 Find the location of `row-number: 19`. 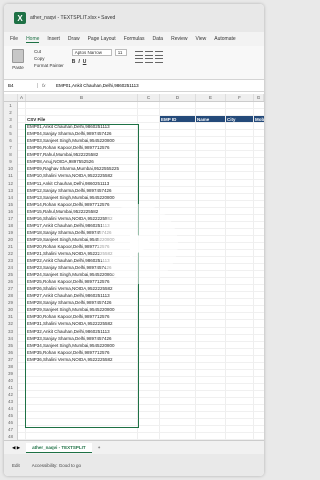

row-number: 19 is located at coordinates (11, 232).